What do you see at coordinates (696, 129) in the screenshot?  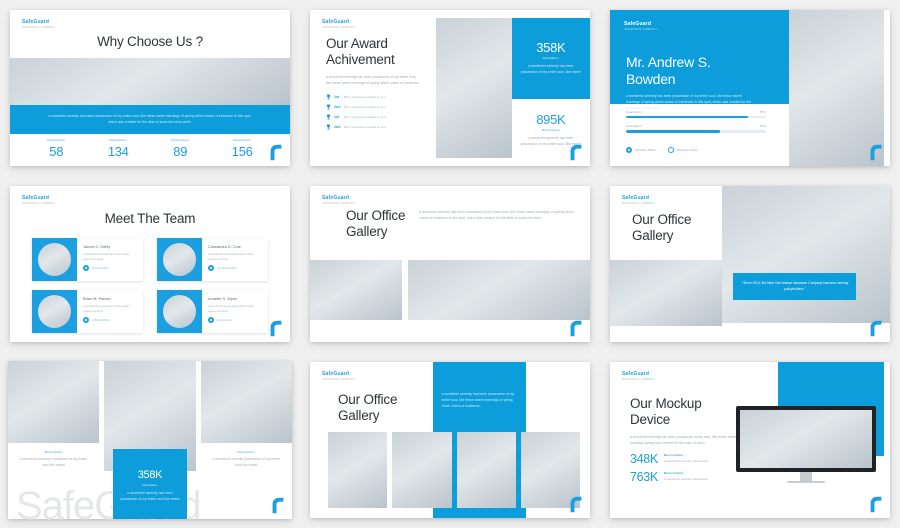 I see `skill-bar-row: Description 67%` at bounding box center [696, 129].